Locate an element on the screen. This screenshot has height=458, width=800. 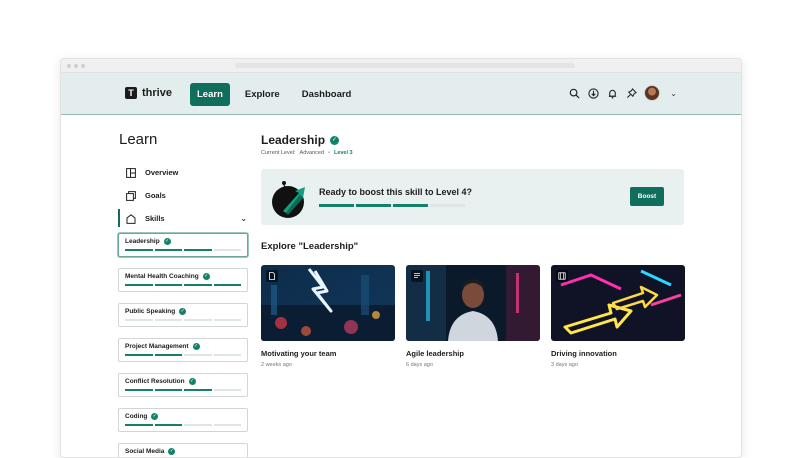
sidebar-item-skills: Skills ⌄ is located at coordinates (183, 218).